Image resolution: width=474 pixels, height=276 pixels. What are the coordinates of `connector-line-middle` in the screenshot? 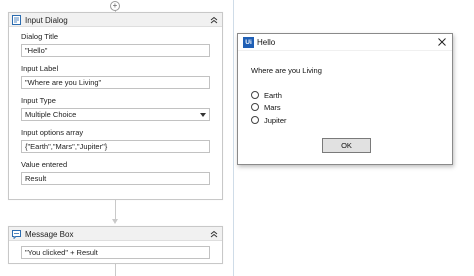 It's located at (115, 210).